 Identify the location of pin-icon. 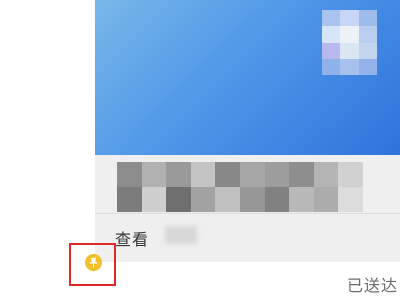
(93, 262).